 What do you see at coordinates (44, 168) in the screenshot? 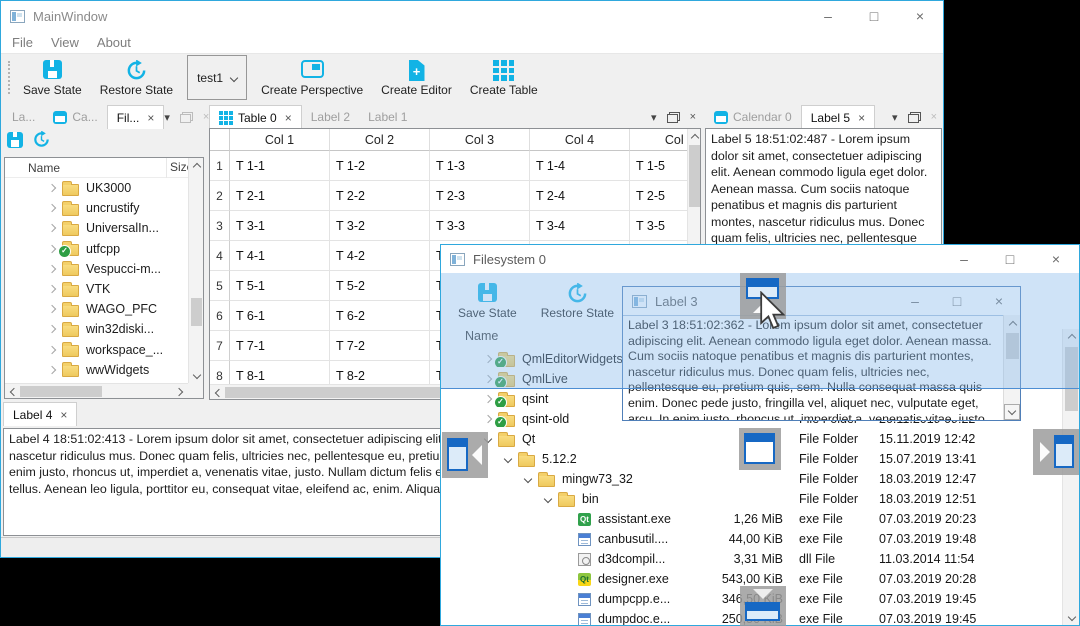
I see `column-header-name: Name` at bounding box center [44, 168].